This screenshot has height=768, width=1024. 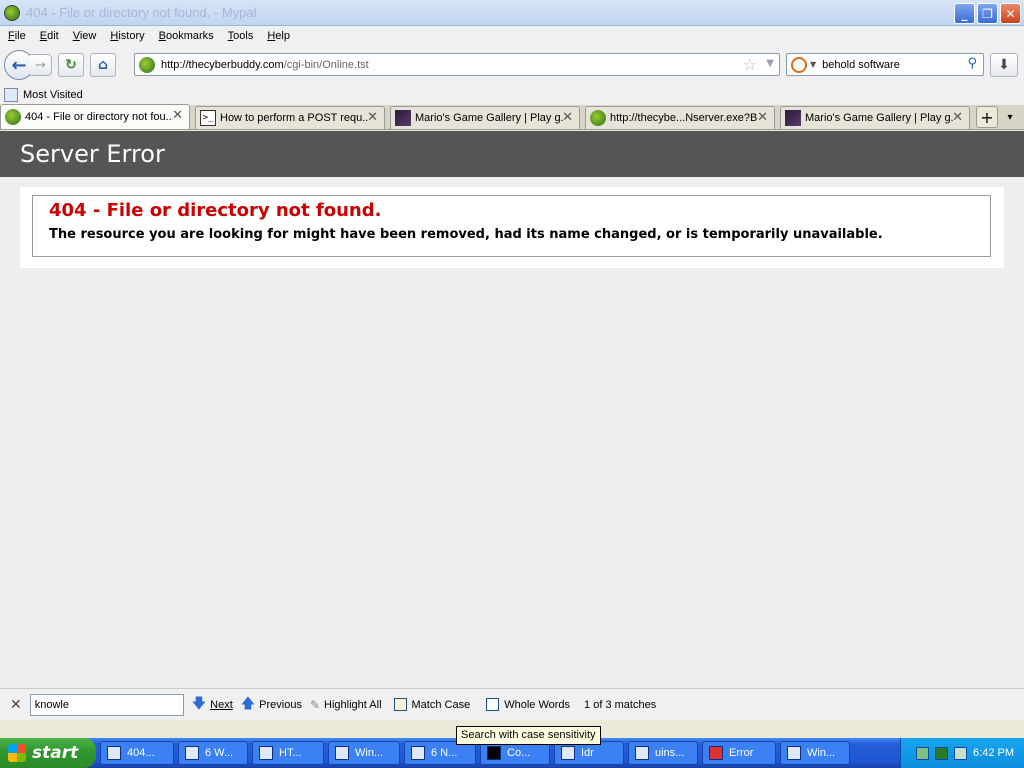 I want to click on menu-bookmarks: Bookmarks, so click(x=186, y=36).